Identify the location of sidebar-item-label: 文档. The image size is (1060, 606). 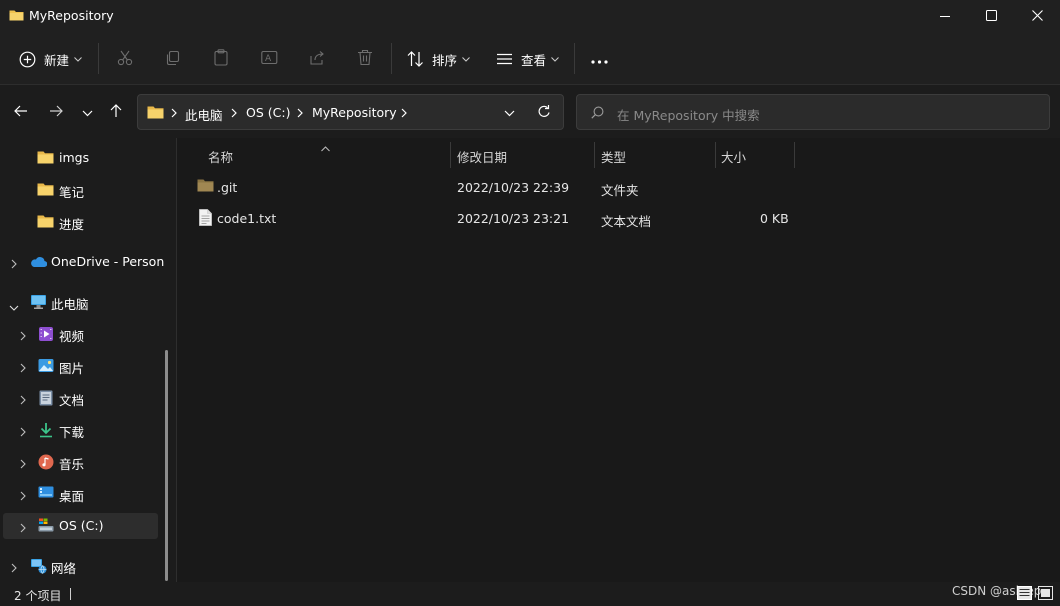
(72, 400).